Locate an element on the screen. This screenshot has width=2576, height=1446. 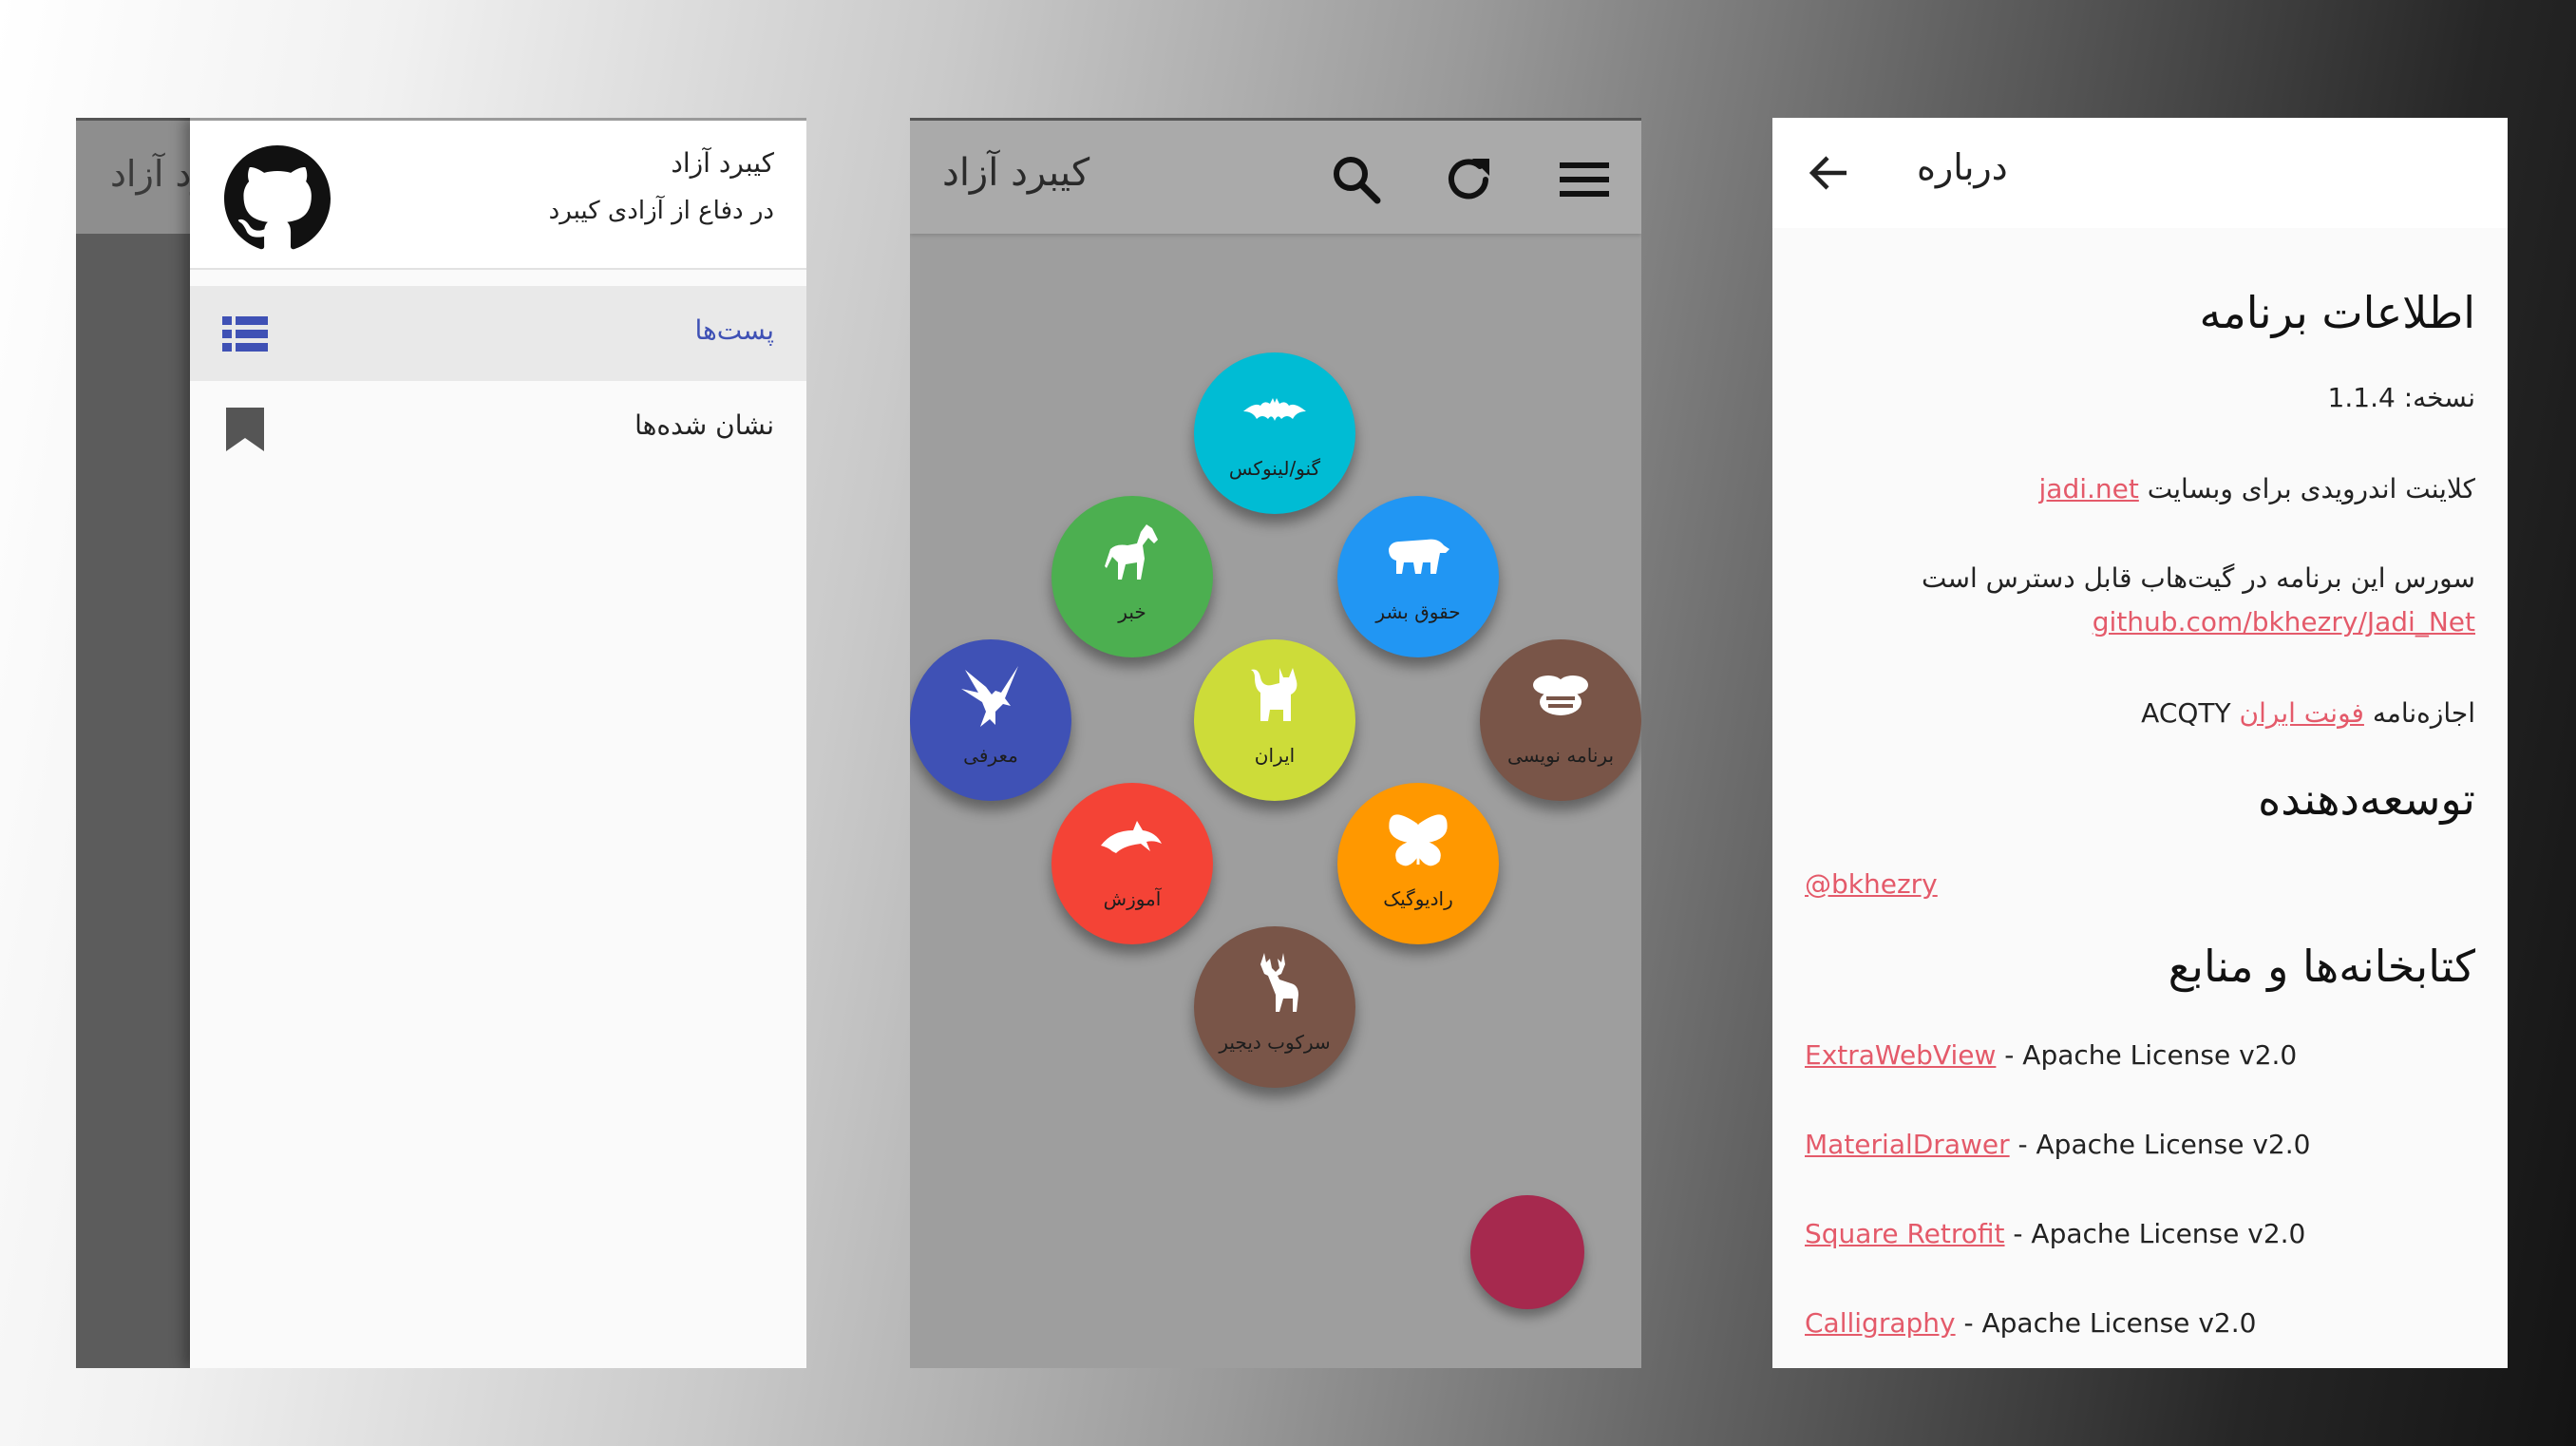
category-intro: معرفی is located at coordinates (990, 720).